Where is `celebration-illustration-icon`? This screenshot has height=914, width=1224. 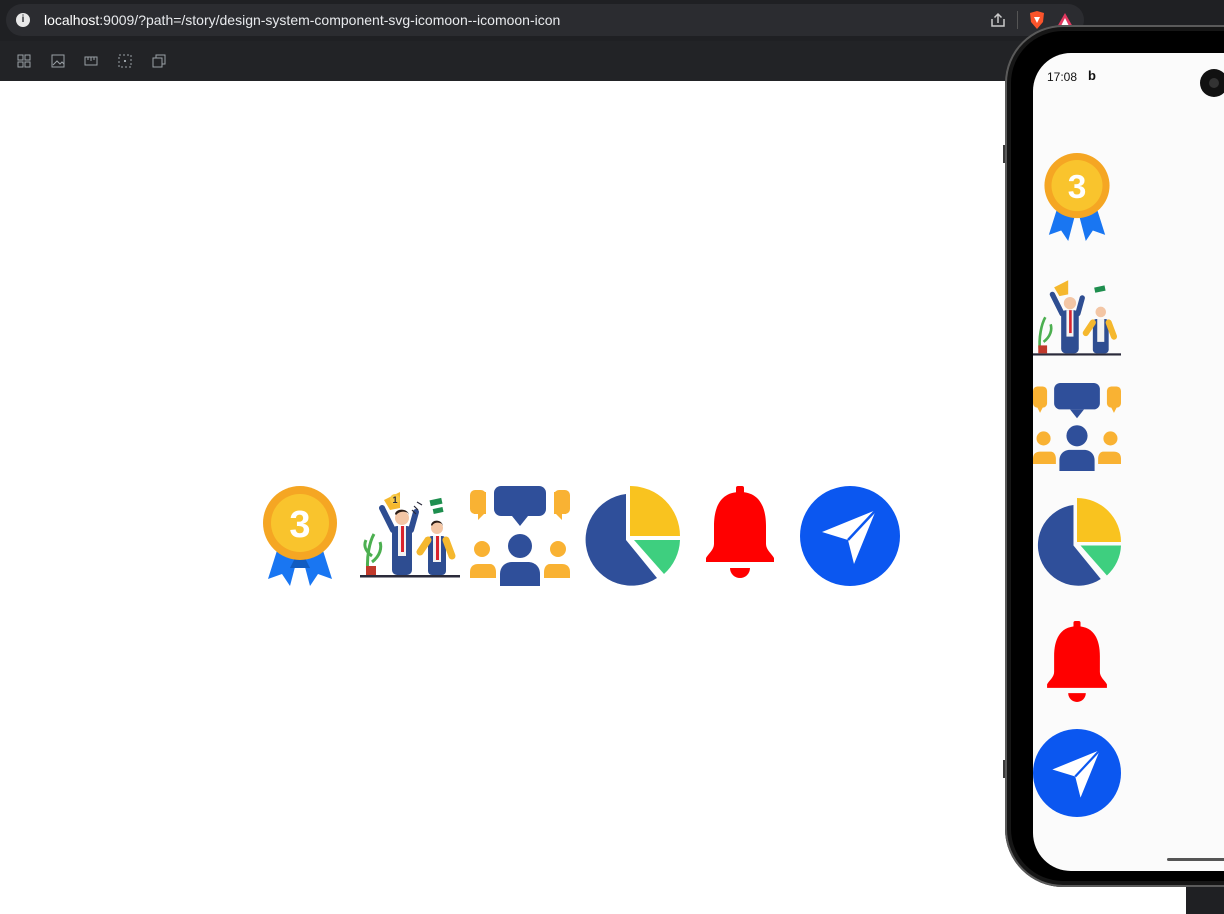
celebration-illustration-icon is located at coordinates (1077, 318).